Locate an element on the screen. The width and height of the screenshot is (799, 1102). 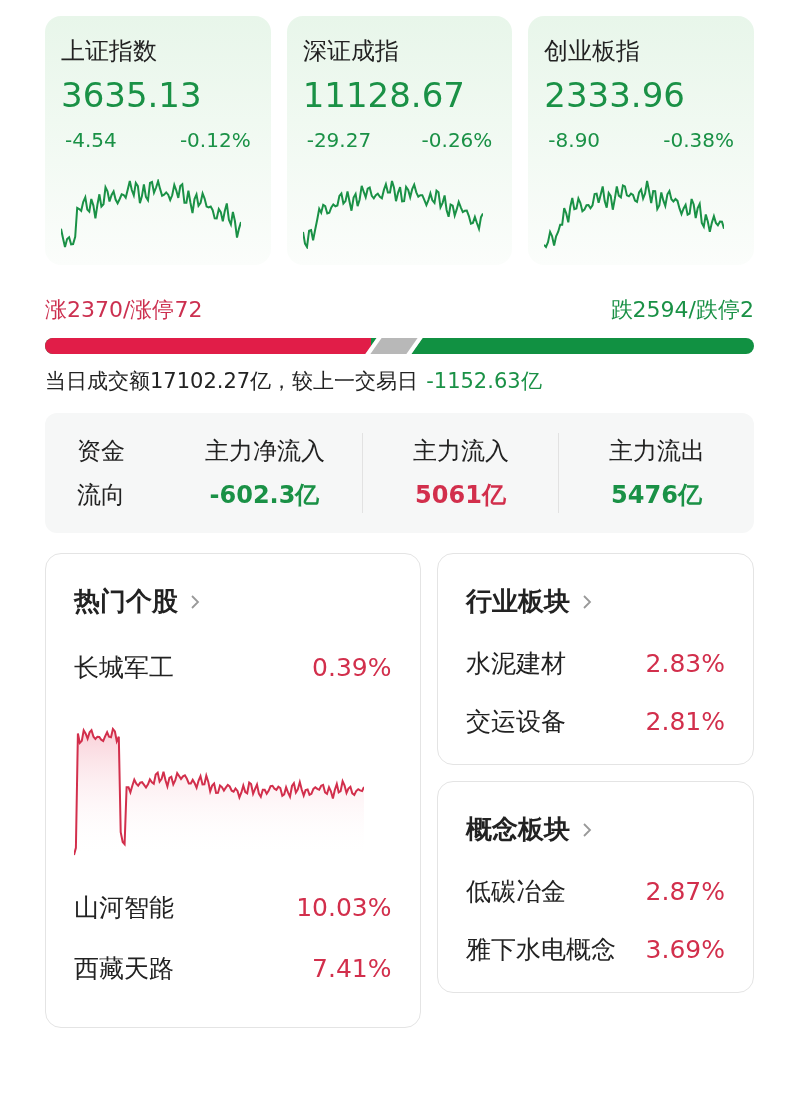
card-title: 行业板块 is located at coordinates (517, 601).